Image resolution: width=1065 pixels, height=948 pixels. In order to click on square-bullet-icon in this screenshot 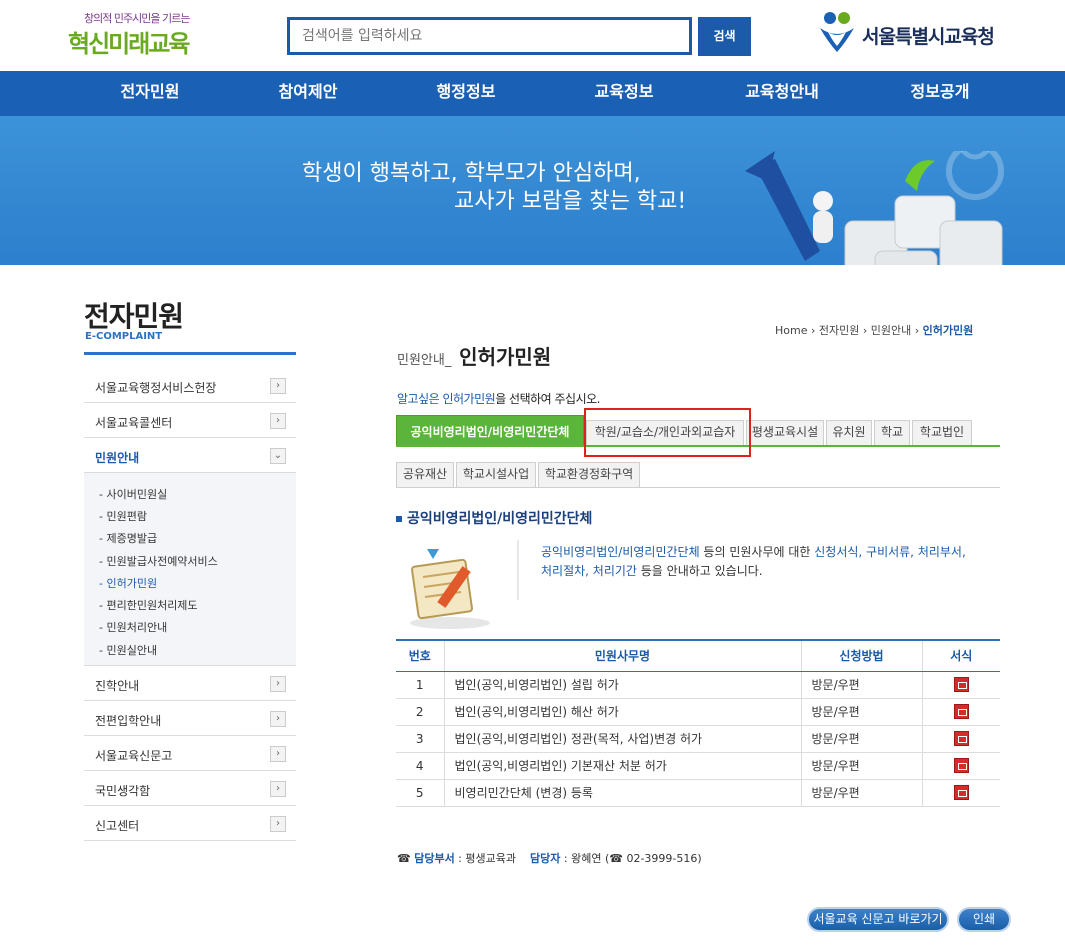, I will do `click(399, 519)`.